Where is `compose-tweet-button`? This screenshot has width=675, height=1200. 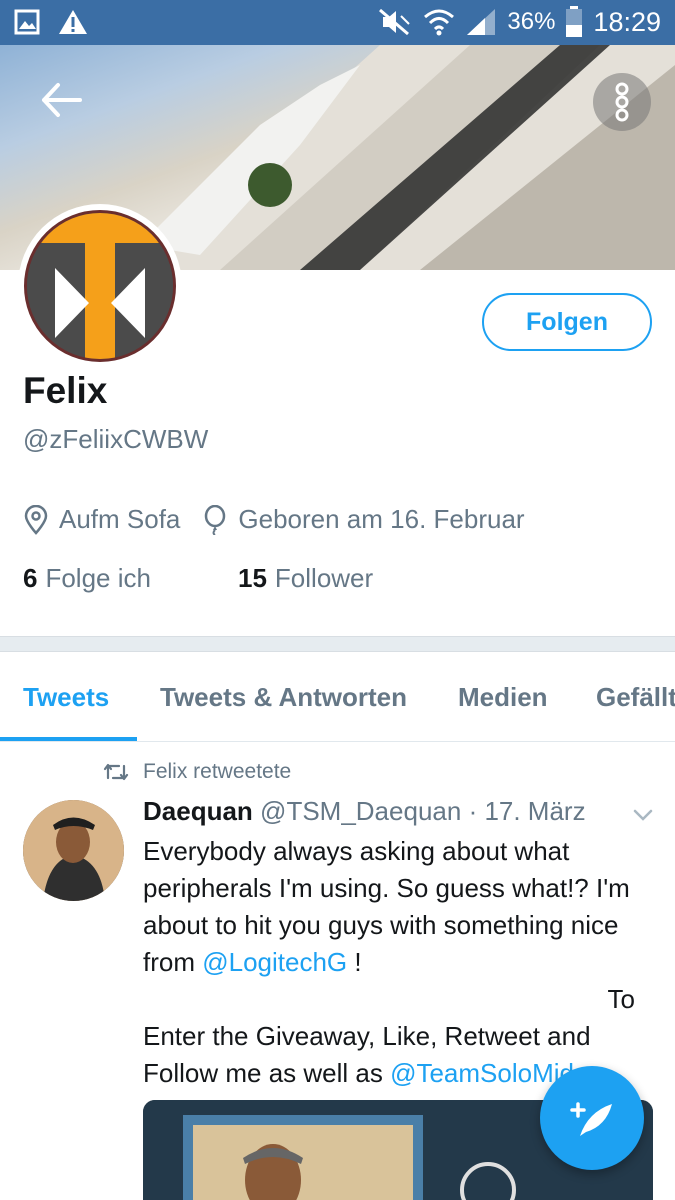 compose-tweet-button is located at coordinates (592, 1118).